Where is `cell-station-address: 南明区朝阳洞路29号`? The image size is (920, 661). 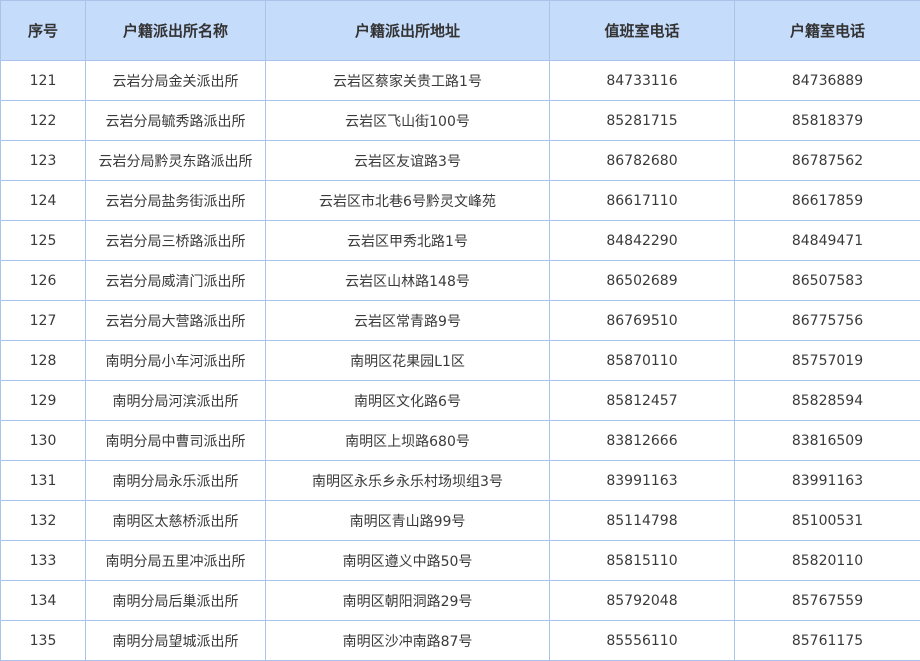
cell-station-address: 南明区朝阳洞路29号 is located at coordinates (408, 601).